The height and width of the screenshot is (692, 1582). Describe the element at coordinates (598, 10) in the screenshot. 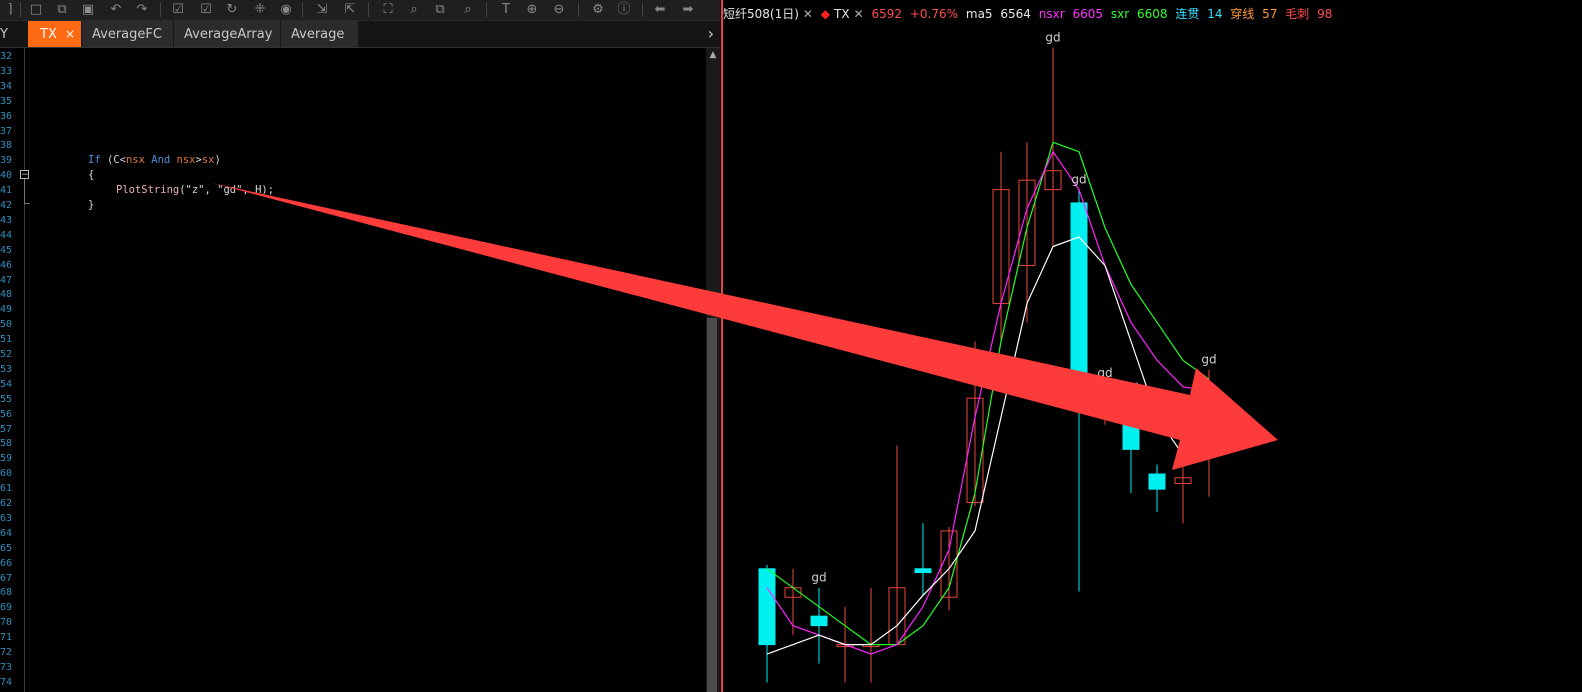

I see `gear-icon: ⚙` at that location.